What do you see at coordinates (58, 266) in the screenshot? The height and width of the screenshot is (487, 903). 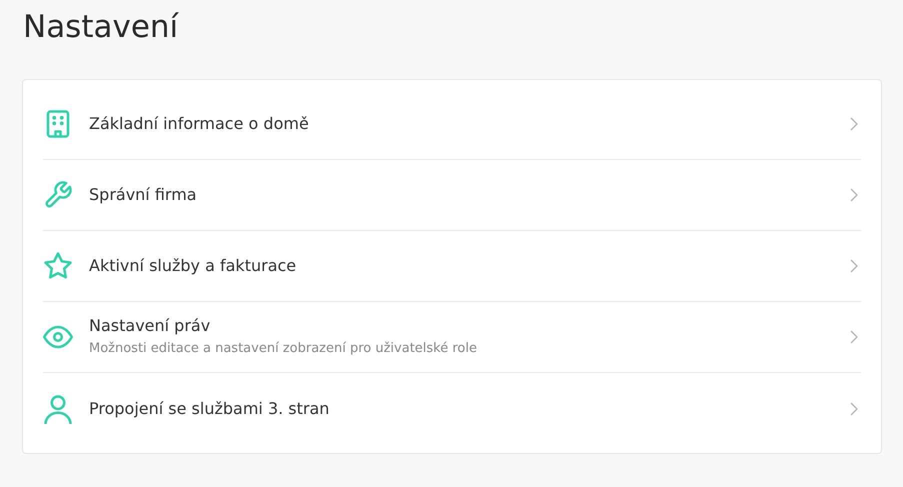 I see `star-icon` at bounding box center [58, 266].